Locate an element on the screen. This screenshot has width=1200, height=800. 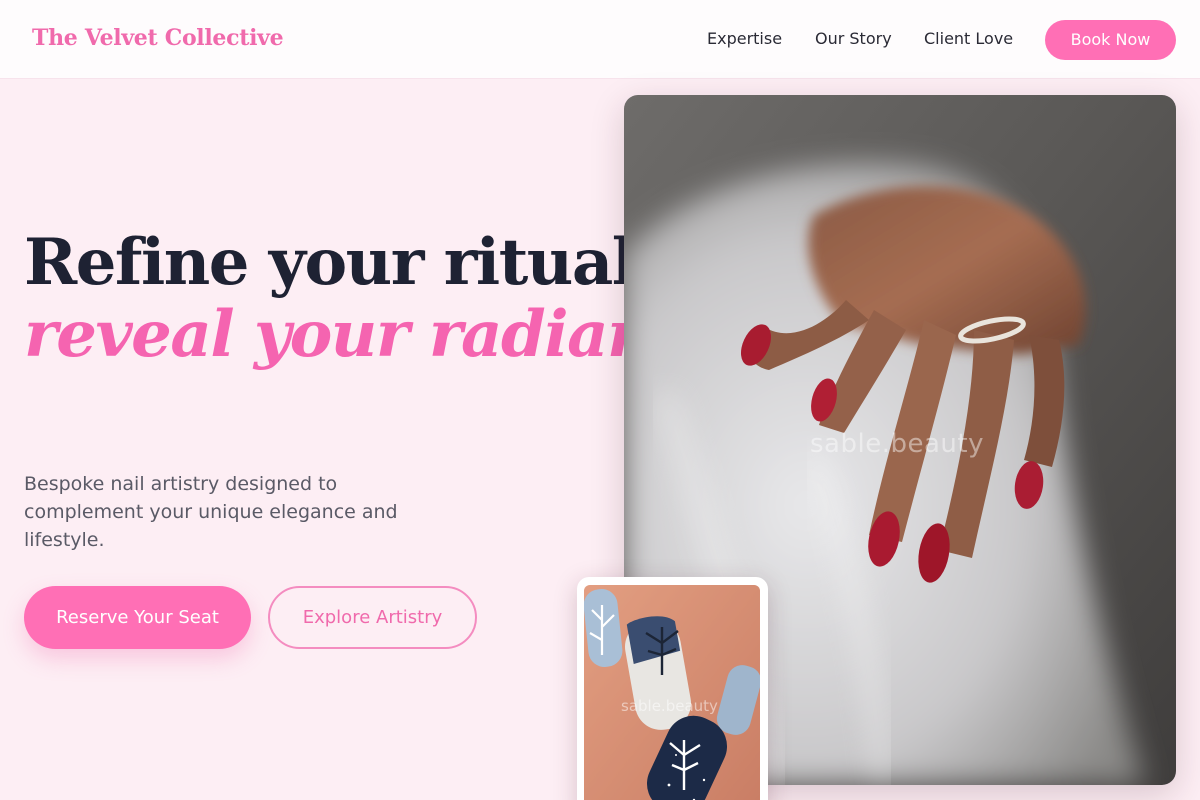
nav-link-our-story: Our Story is located at coordinates (853, 38).